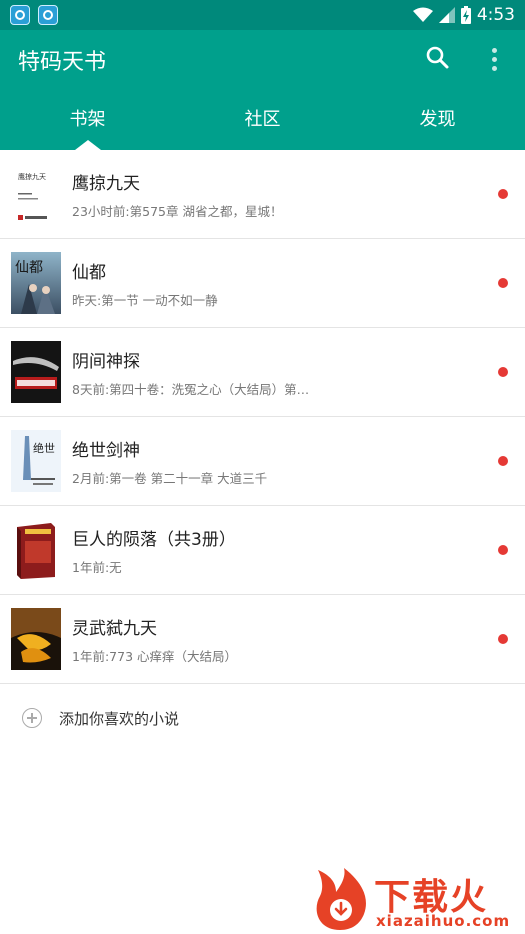 This screenshot has width=525, height=934. I want to click on more-options-button, so click(494, 59).